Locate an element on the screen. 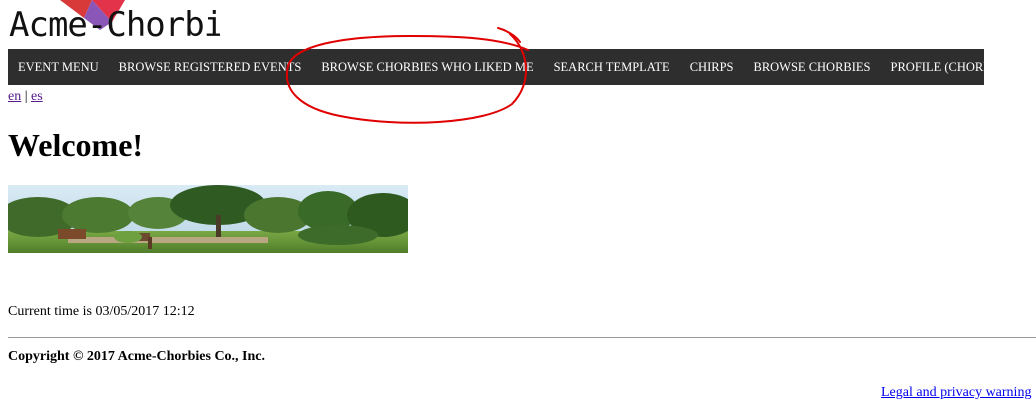 This screenshot has width=1036, height=406. banner-image is located at coordinates (208, 219).